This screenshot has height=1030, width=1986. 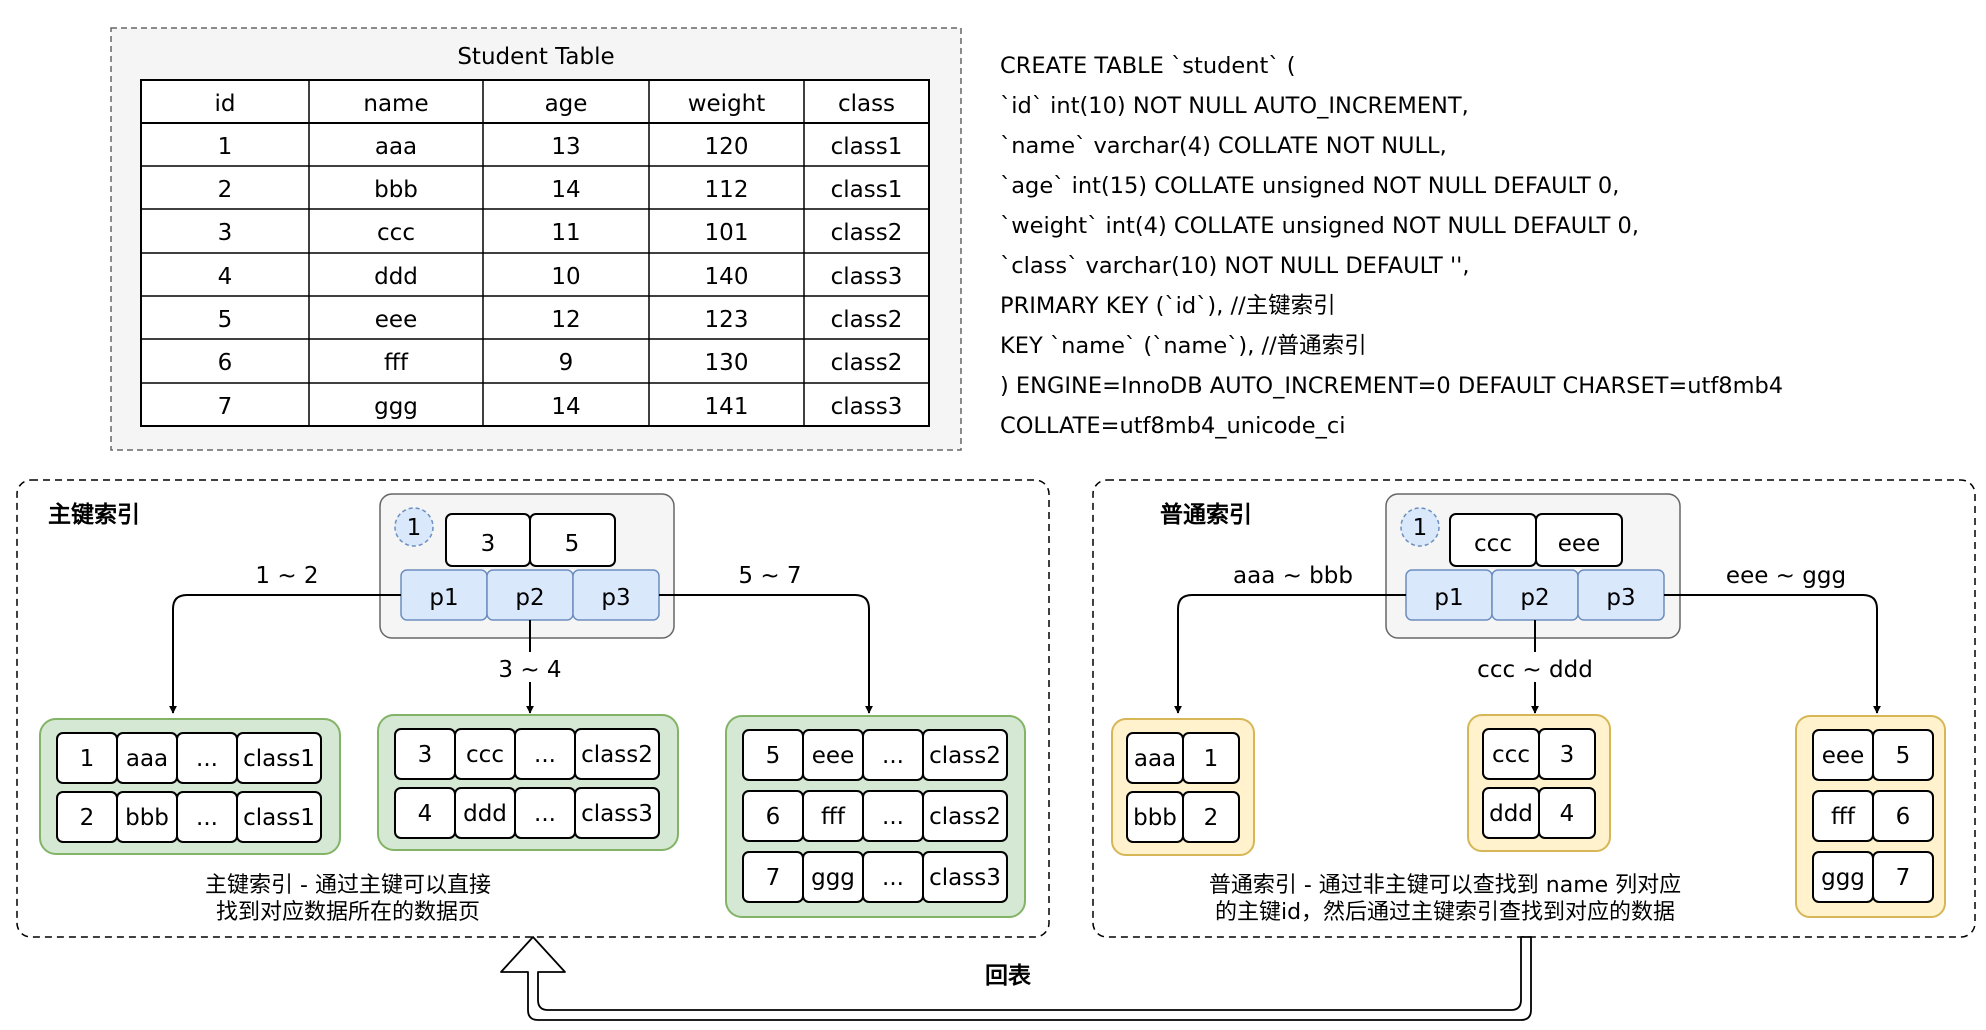 I want to click on secondary-leaf-cell-label: aaa, so click(x=1155, y=759).